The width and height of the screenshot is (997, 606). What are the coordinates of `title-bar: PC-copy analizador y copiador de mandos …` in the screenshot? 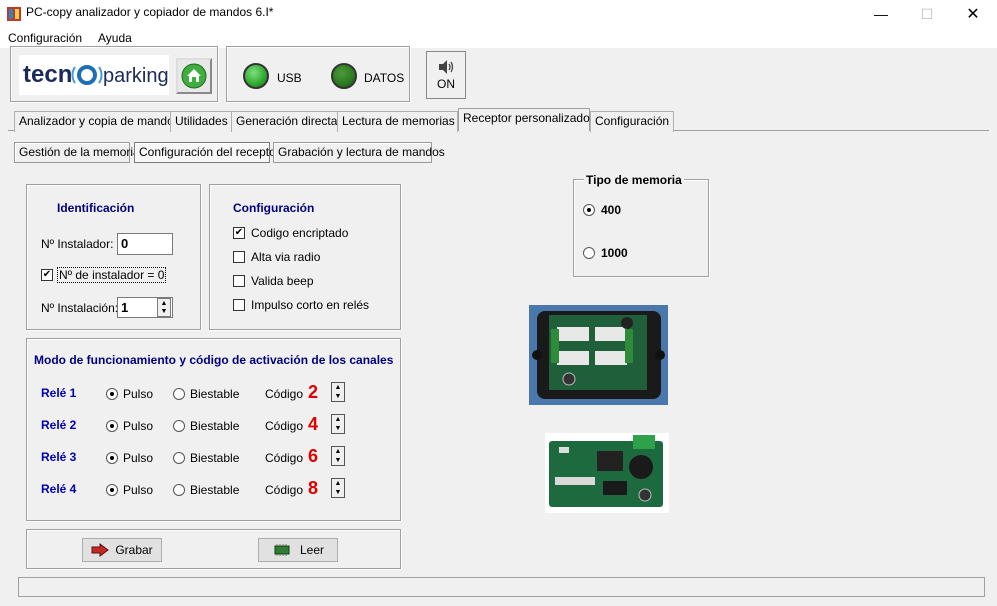 It's located at (498, 14).